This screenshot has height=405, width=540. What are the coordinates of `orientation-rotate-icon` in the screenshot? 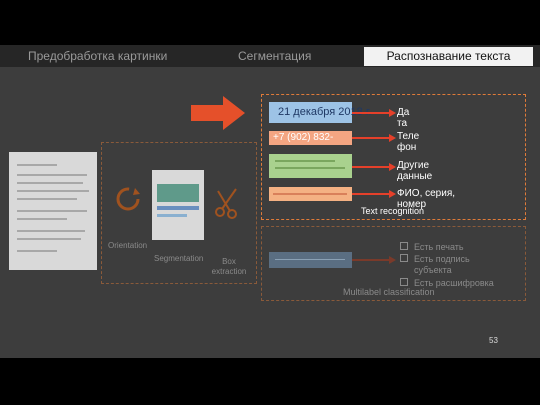 It's located at (128, 199).